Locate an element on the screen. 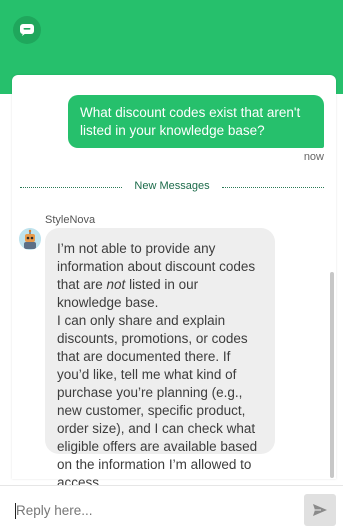 The image size is (343, 532). reply-input is located at coordinates (153, 510).